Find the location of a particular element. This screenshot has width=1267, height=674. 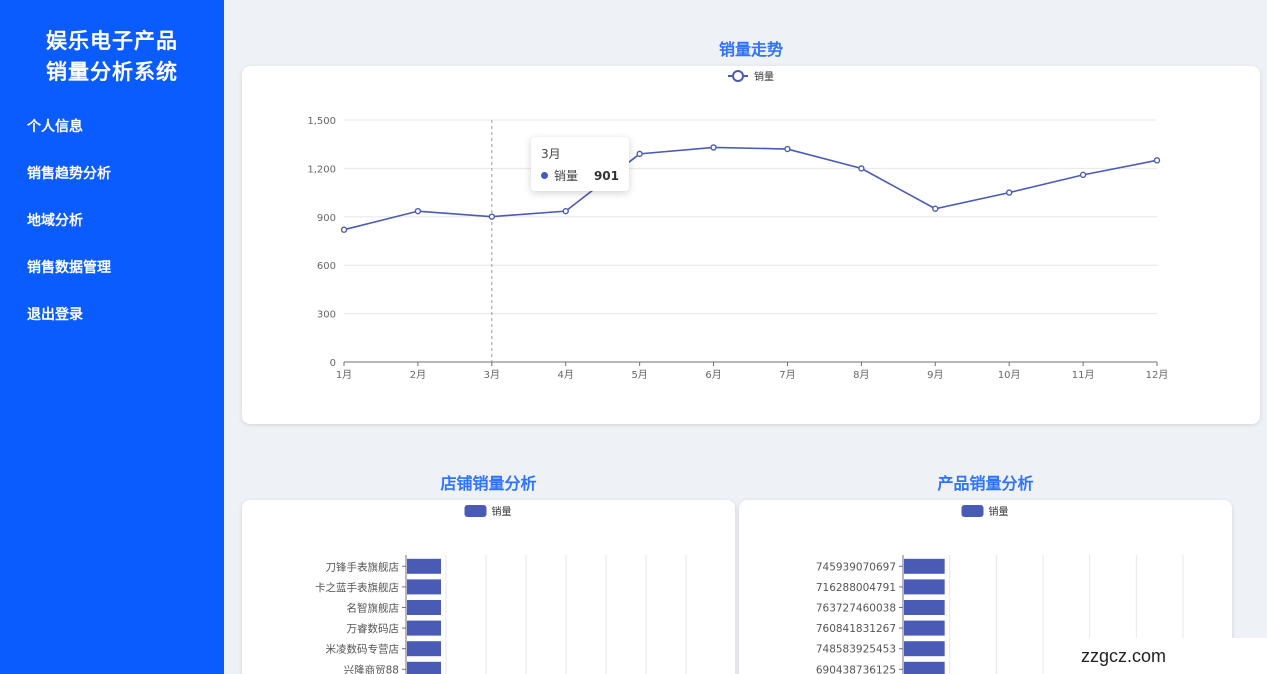

y-tick-label: 0 is located at coordinates (333, 363).